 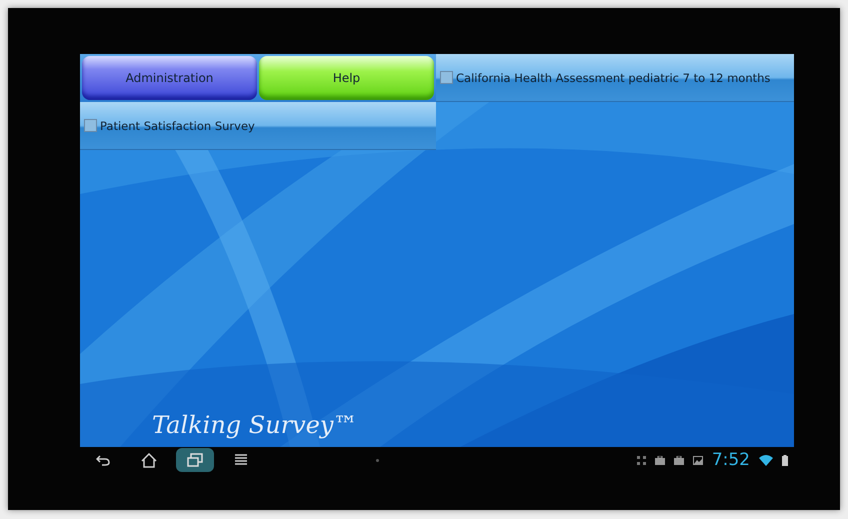 I want to click on back-icon, so click(x=103, y=460).